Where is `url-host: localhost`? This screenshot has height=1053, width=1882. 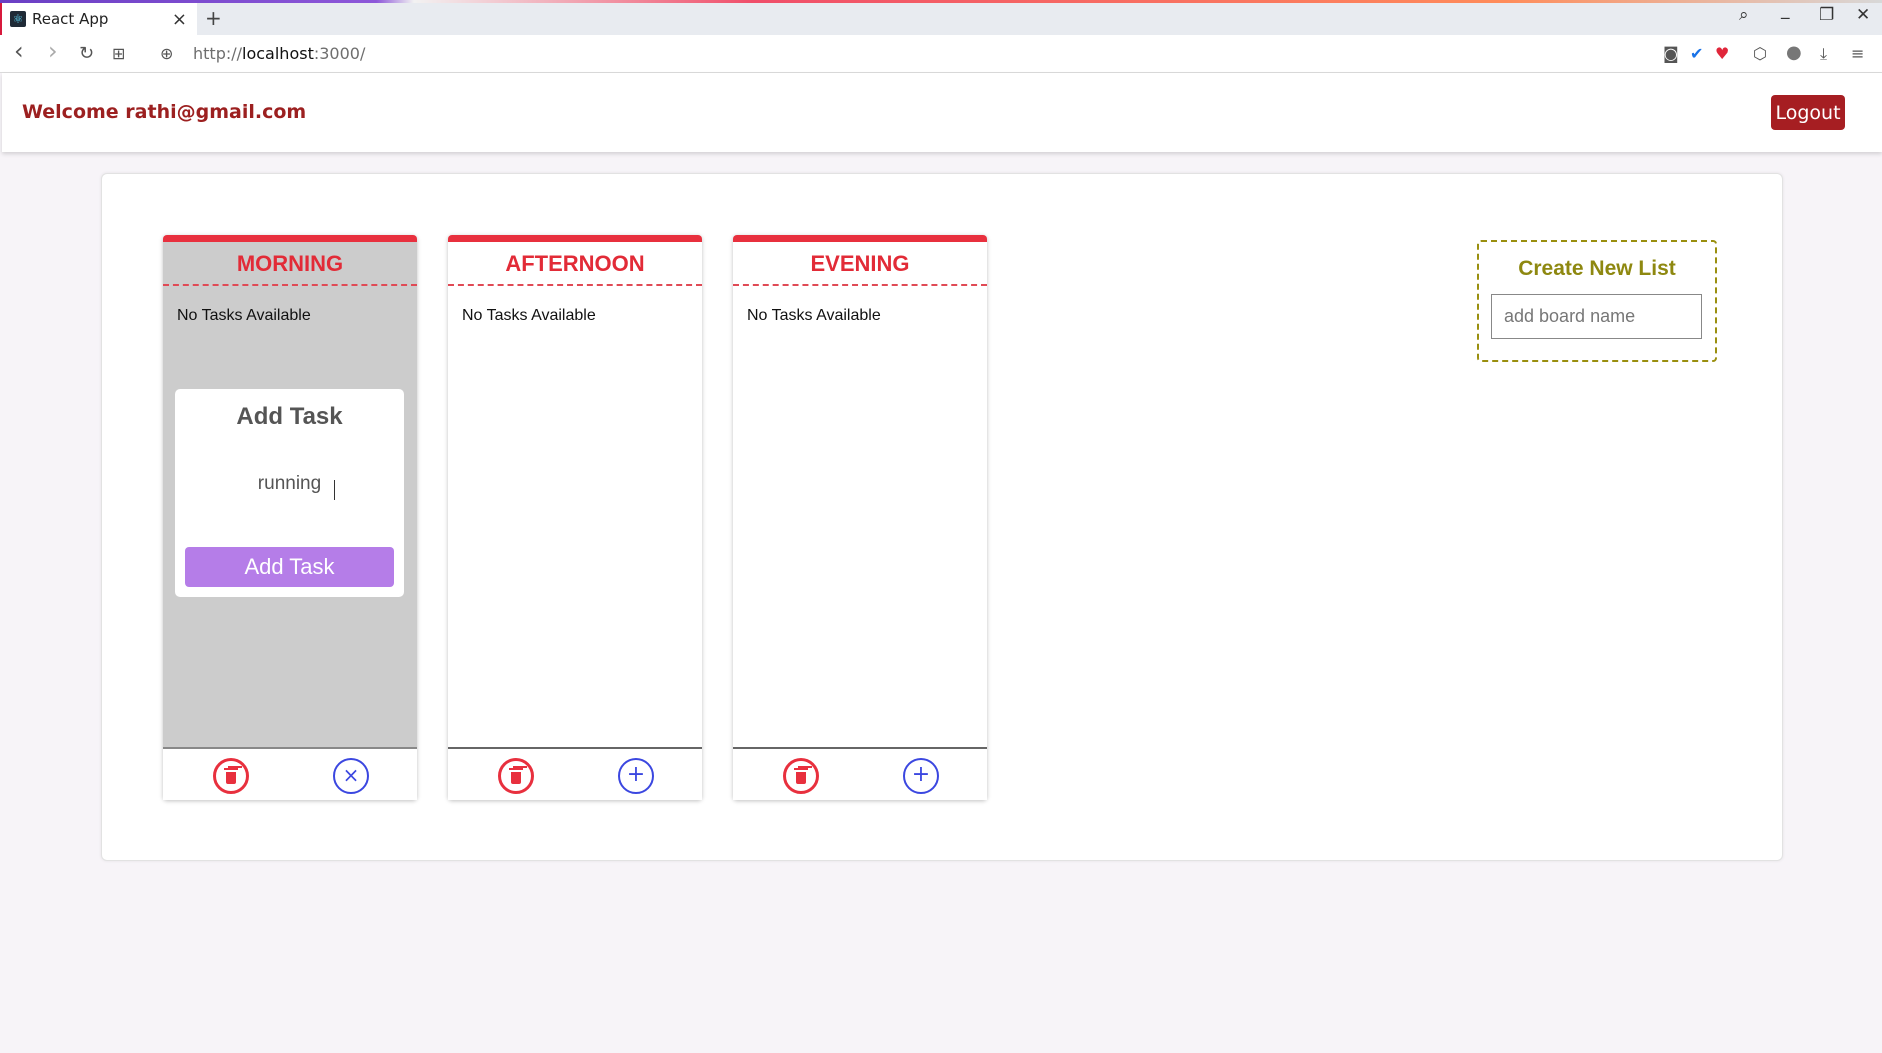 url-host: localhost is located at coordinates (278, 53).